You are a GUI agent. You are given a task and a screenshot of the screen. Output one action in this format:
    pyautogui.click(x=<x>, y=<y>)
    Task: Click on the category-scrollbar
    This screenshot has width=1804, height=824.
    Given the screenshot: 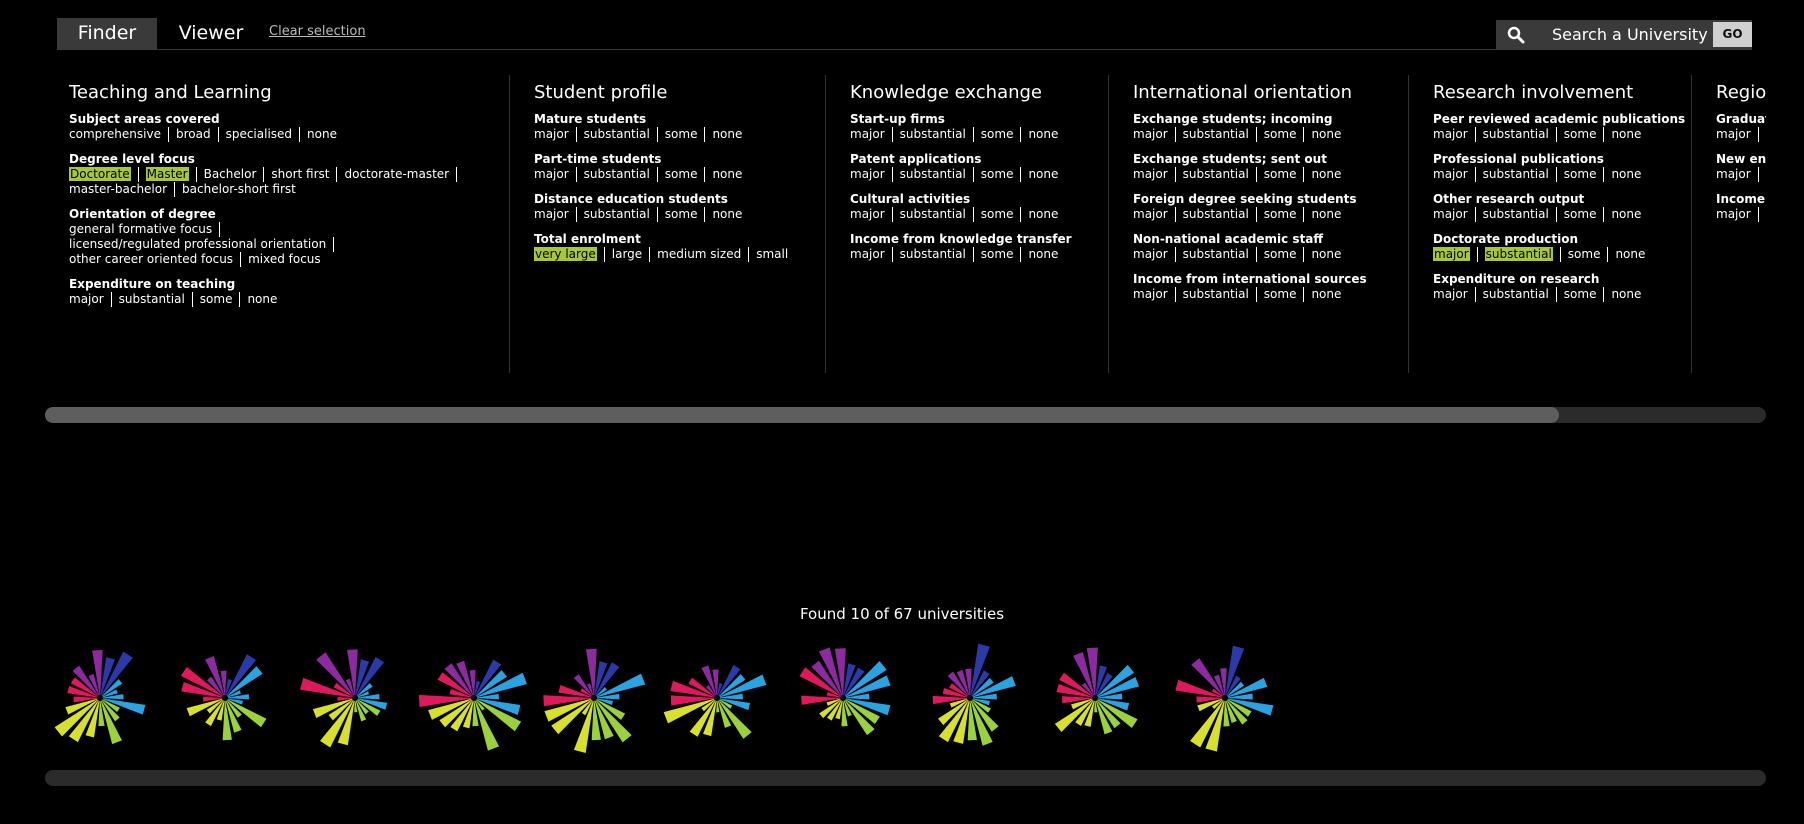 What is the action you would take?
    pyautogui.click(x=905, y=415)
    